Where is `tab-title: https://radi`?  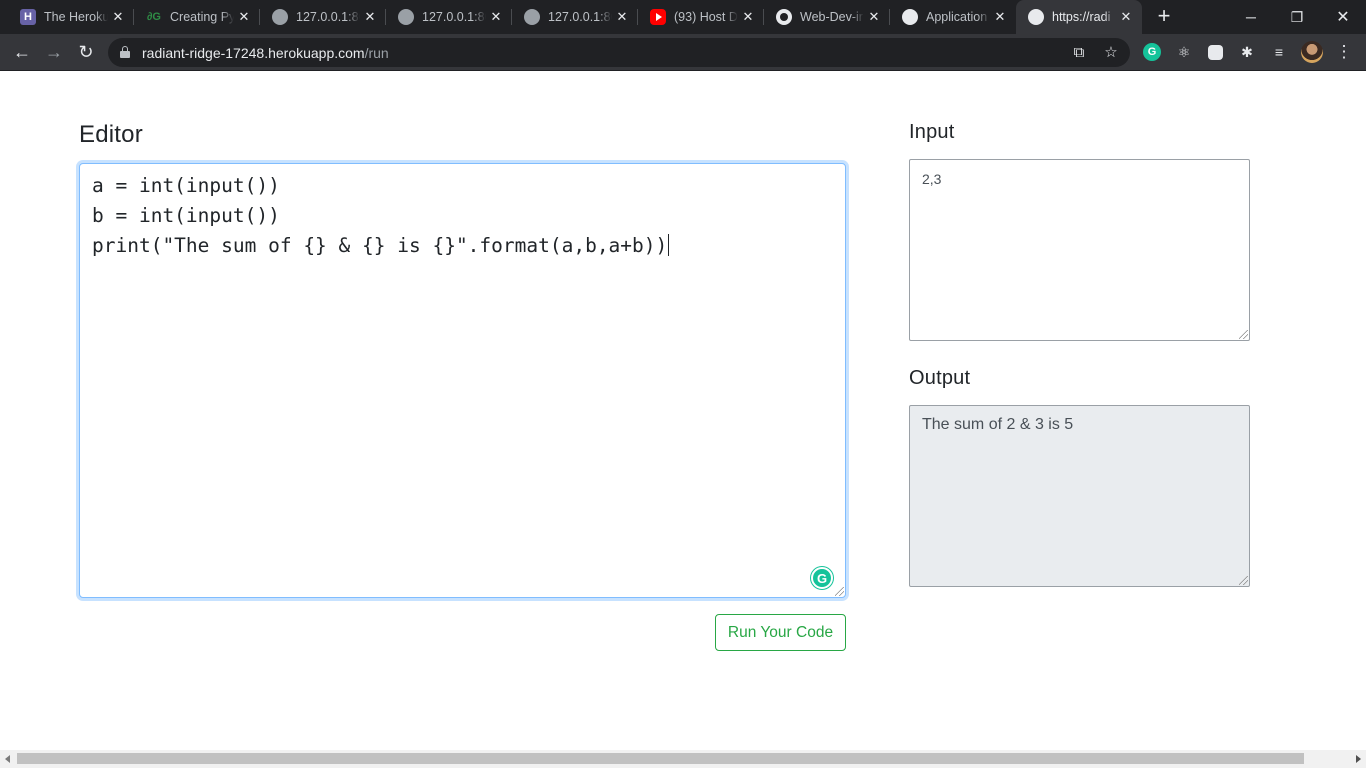 tab-title: https://radi is located at coordinates (1081, 17).